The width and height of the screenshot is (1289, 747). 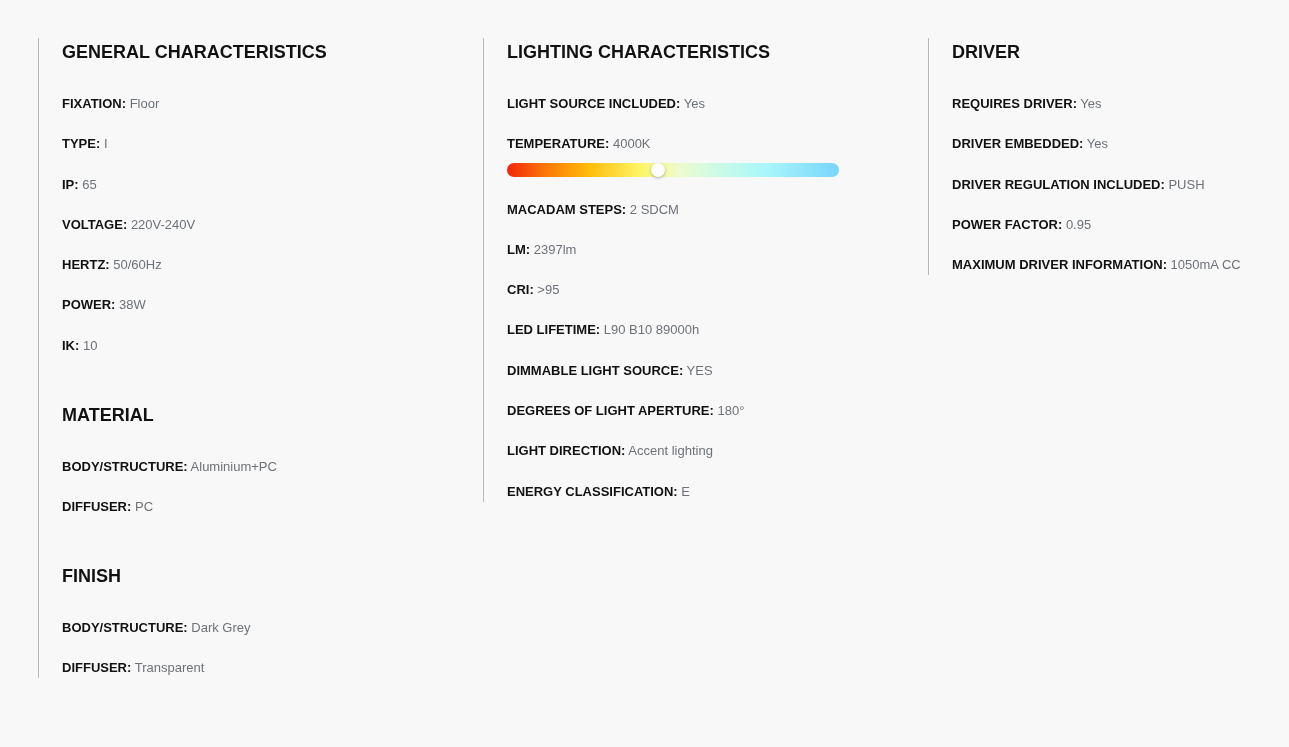 I want to click on spec-text: DIMMABLE LIGHT SOURCE: YES, so click(x=610, y=370).